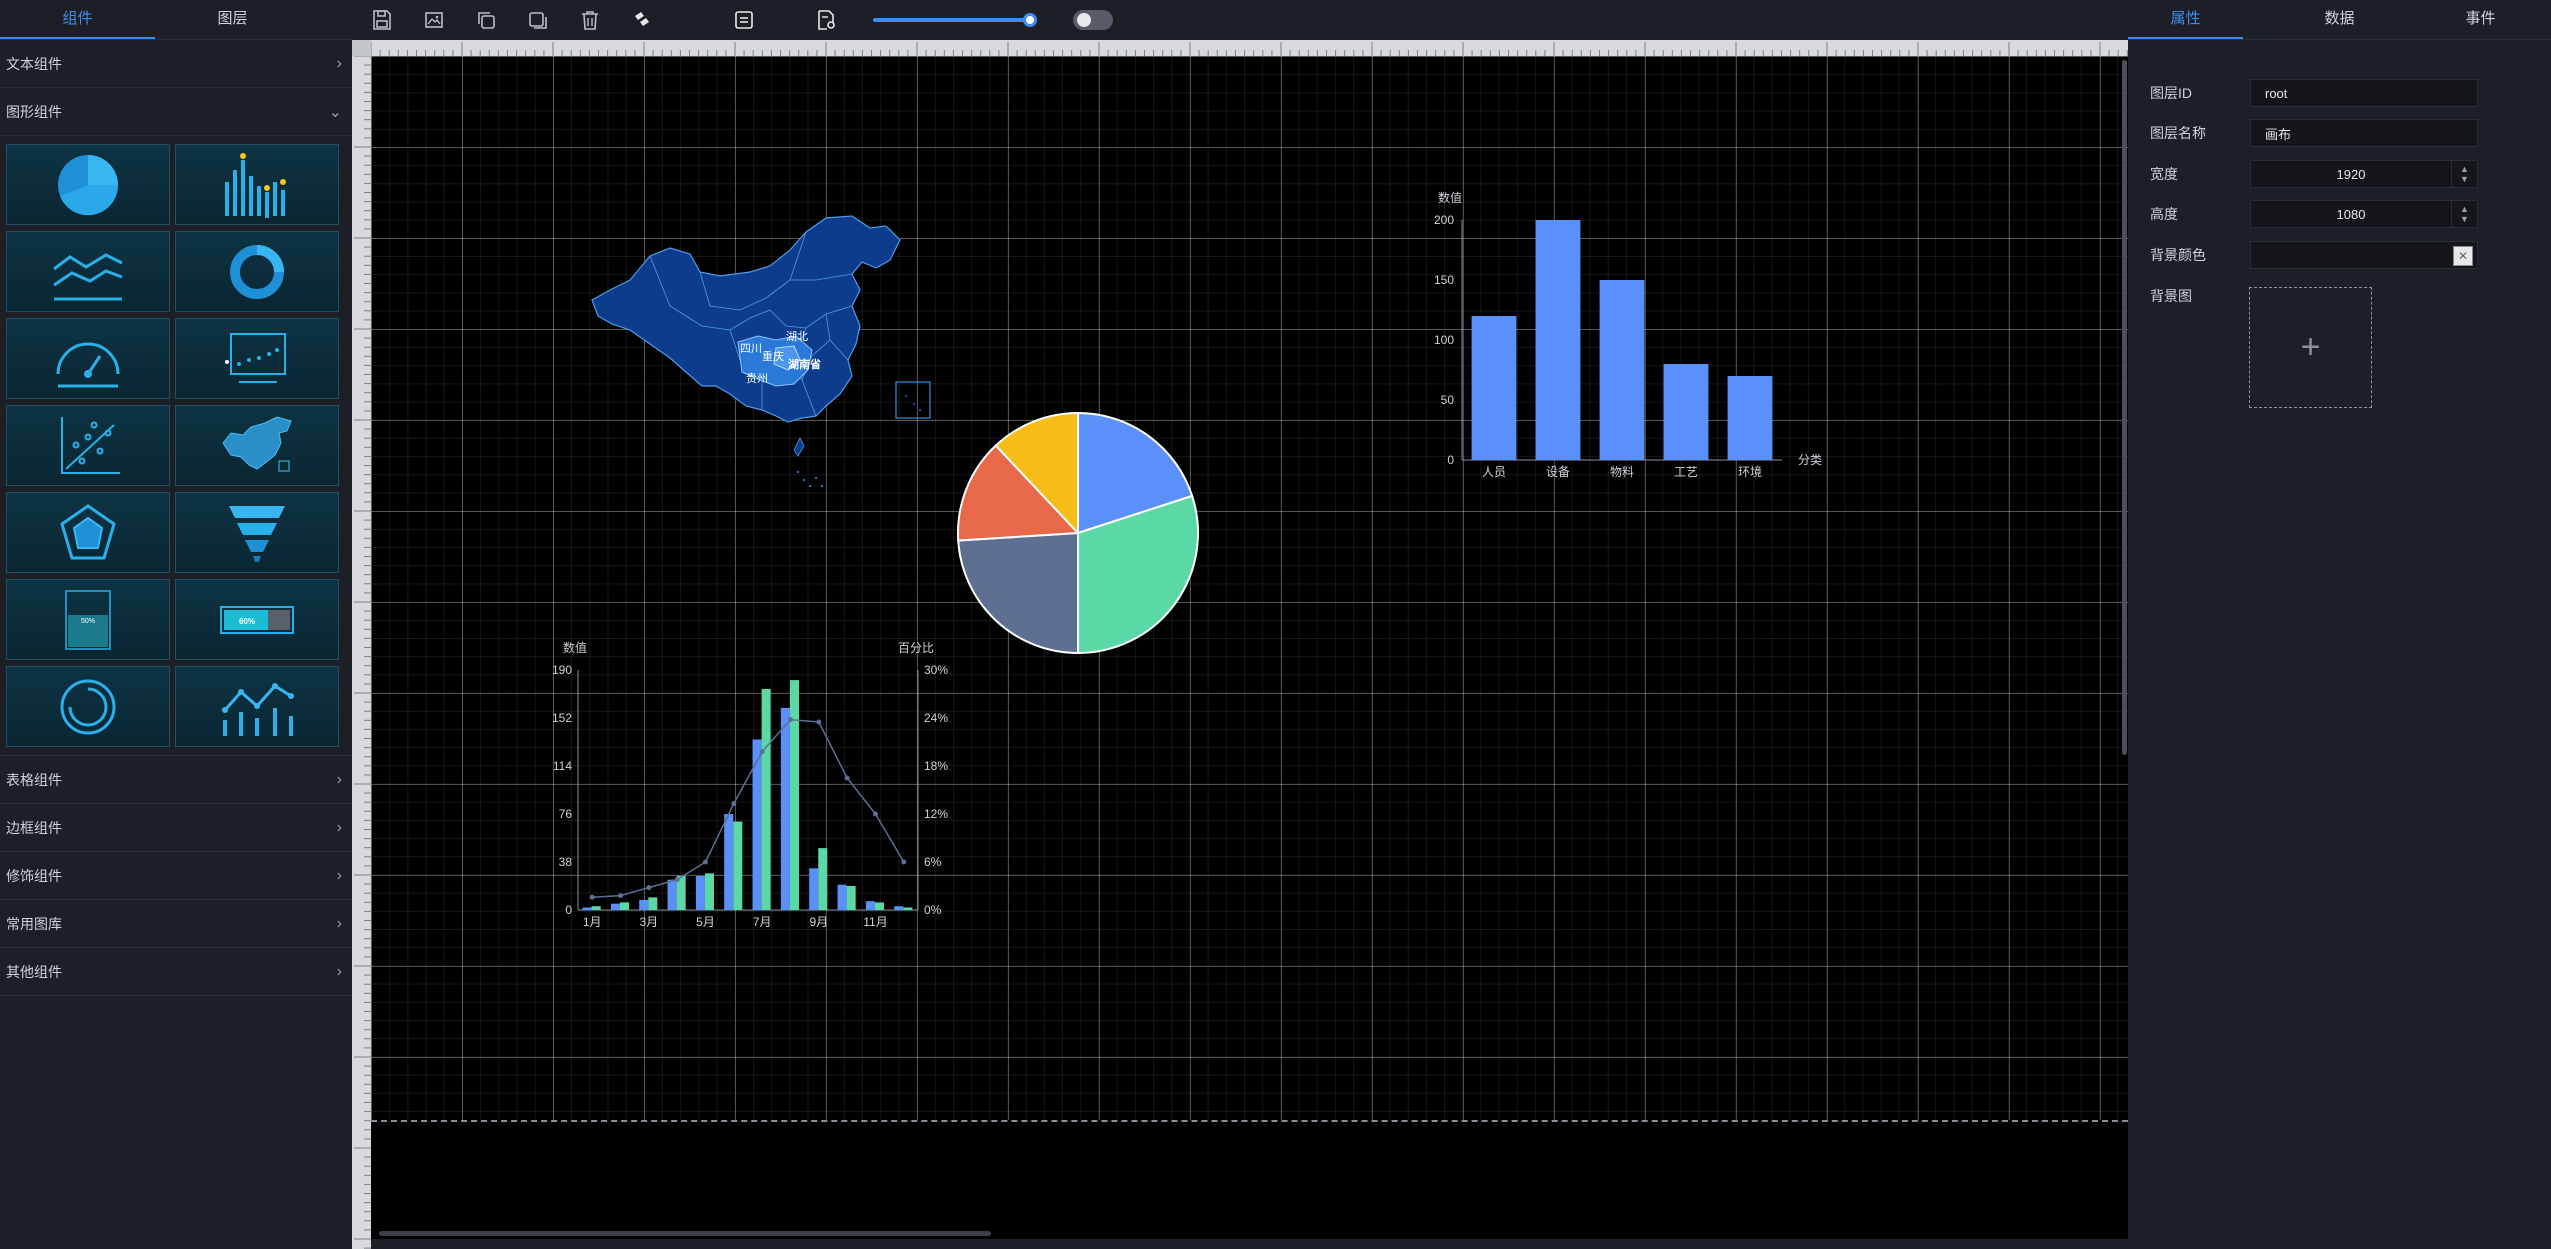 Image resolution: width=2551 pixels, height=1249 pixels. I want to click on layer-name-field: 画布, so click(2364, 133).